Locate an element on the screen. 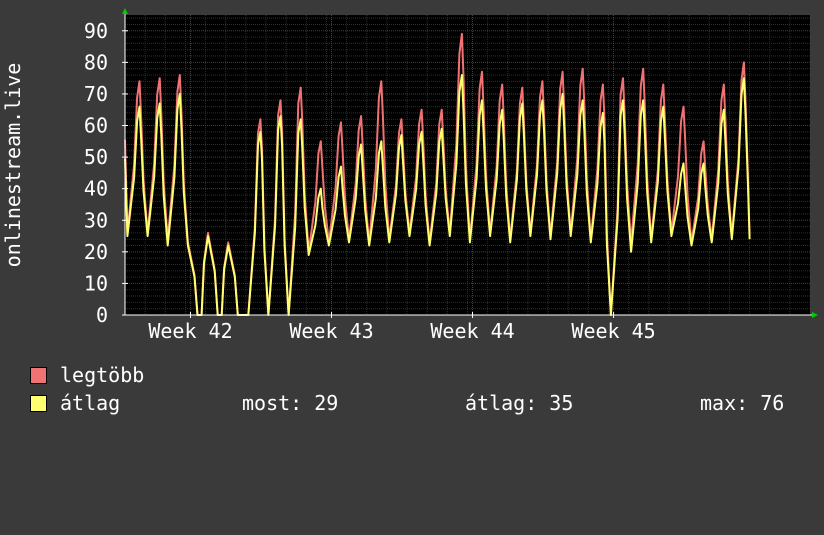 This screenshot has height=535, width=824. legend-item-legtobb: legtöbb is located at coordinates (130, 375).